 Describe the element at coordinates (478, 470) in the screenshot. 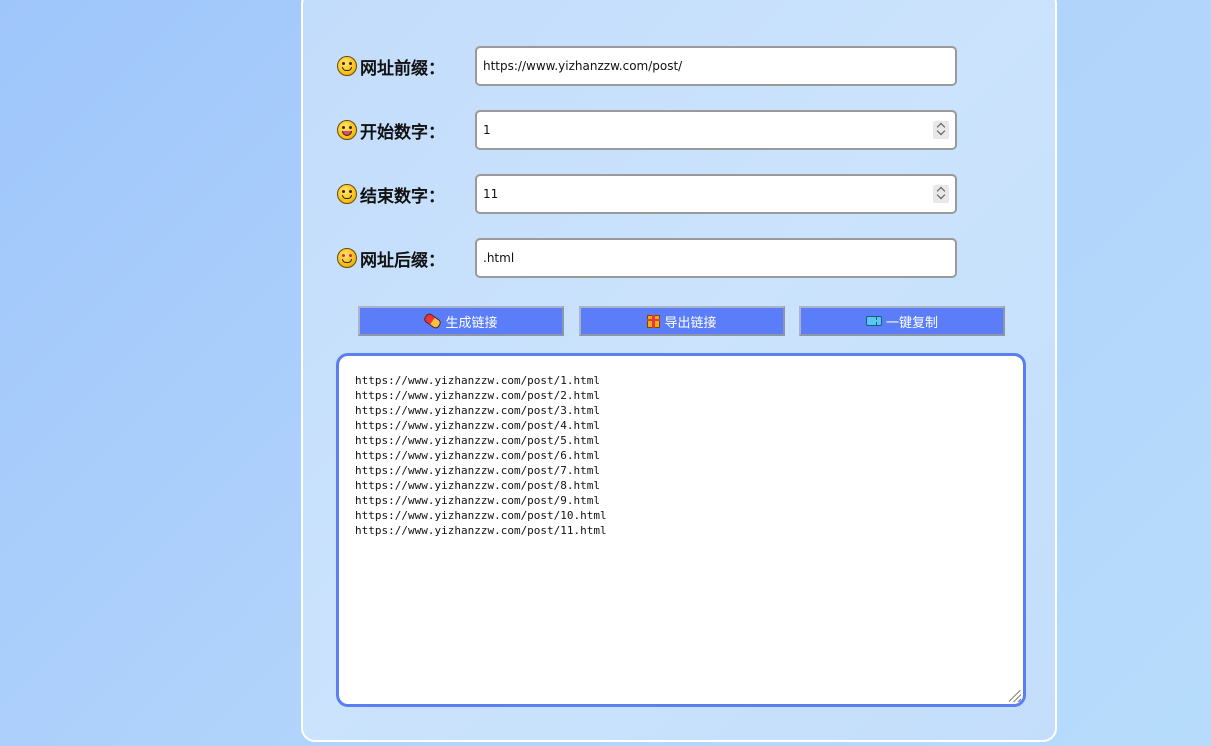

I see `output-line: https://www.yizhanzzw.com/post/7.html` at that location.